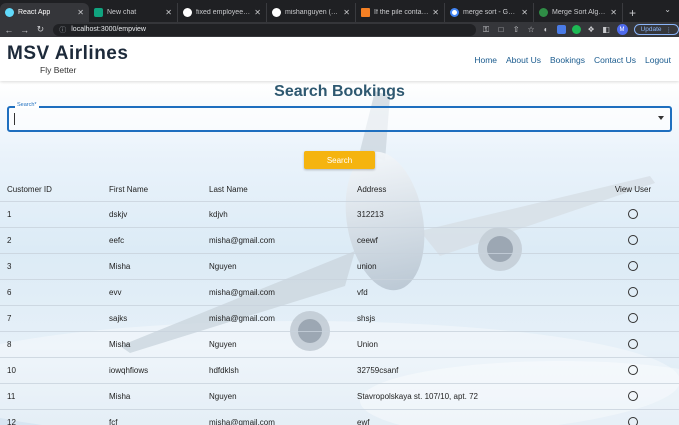 This screenshot has height=425, width=679. What do you see at coordinates (632, 12) in the screenshot?
I see `new-tab-icon: +` at bounding box center [632, 12].